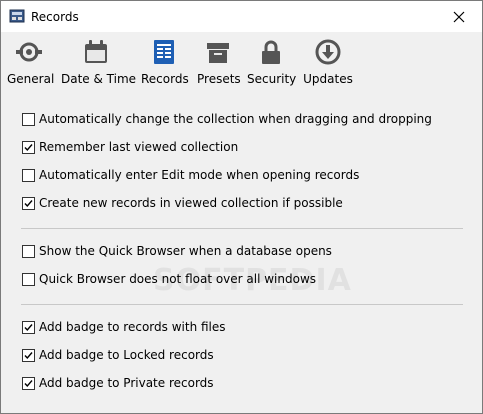 Image resolution: width=483 pixels, height=414 pixels. What do you see at coordinates (28, 251) in the screenshot?
I see `checkbox-show-quick-browser` at bounding box center [28, 251].